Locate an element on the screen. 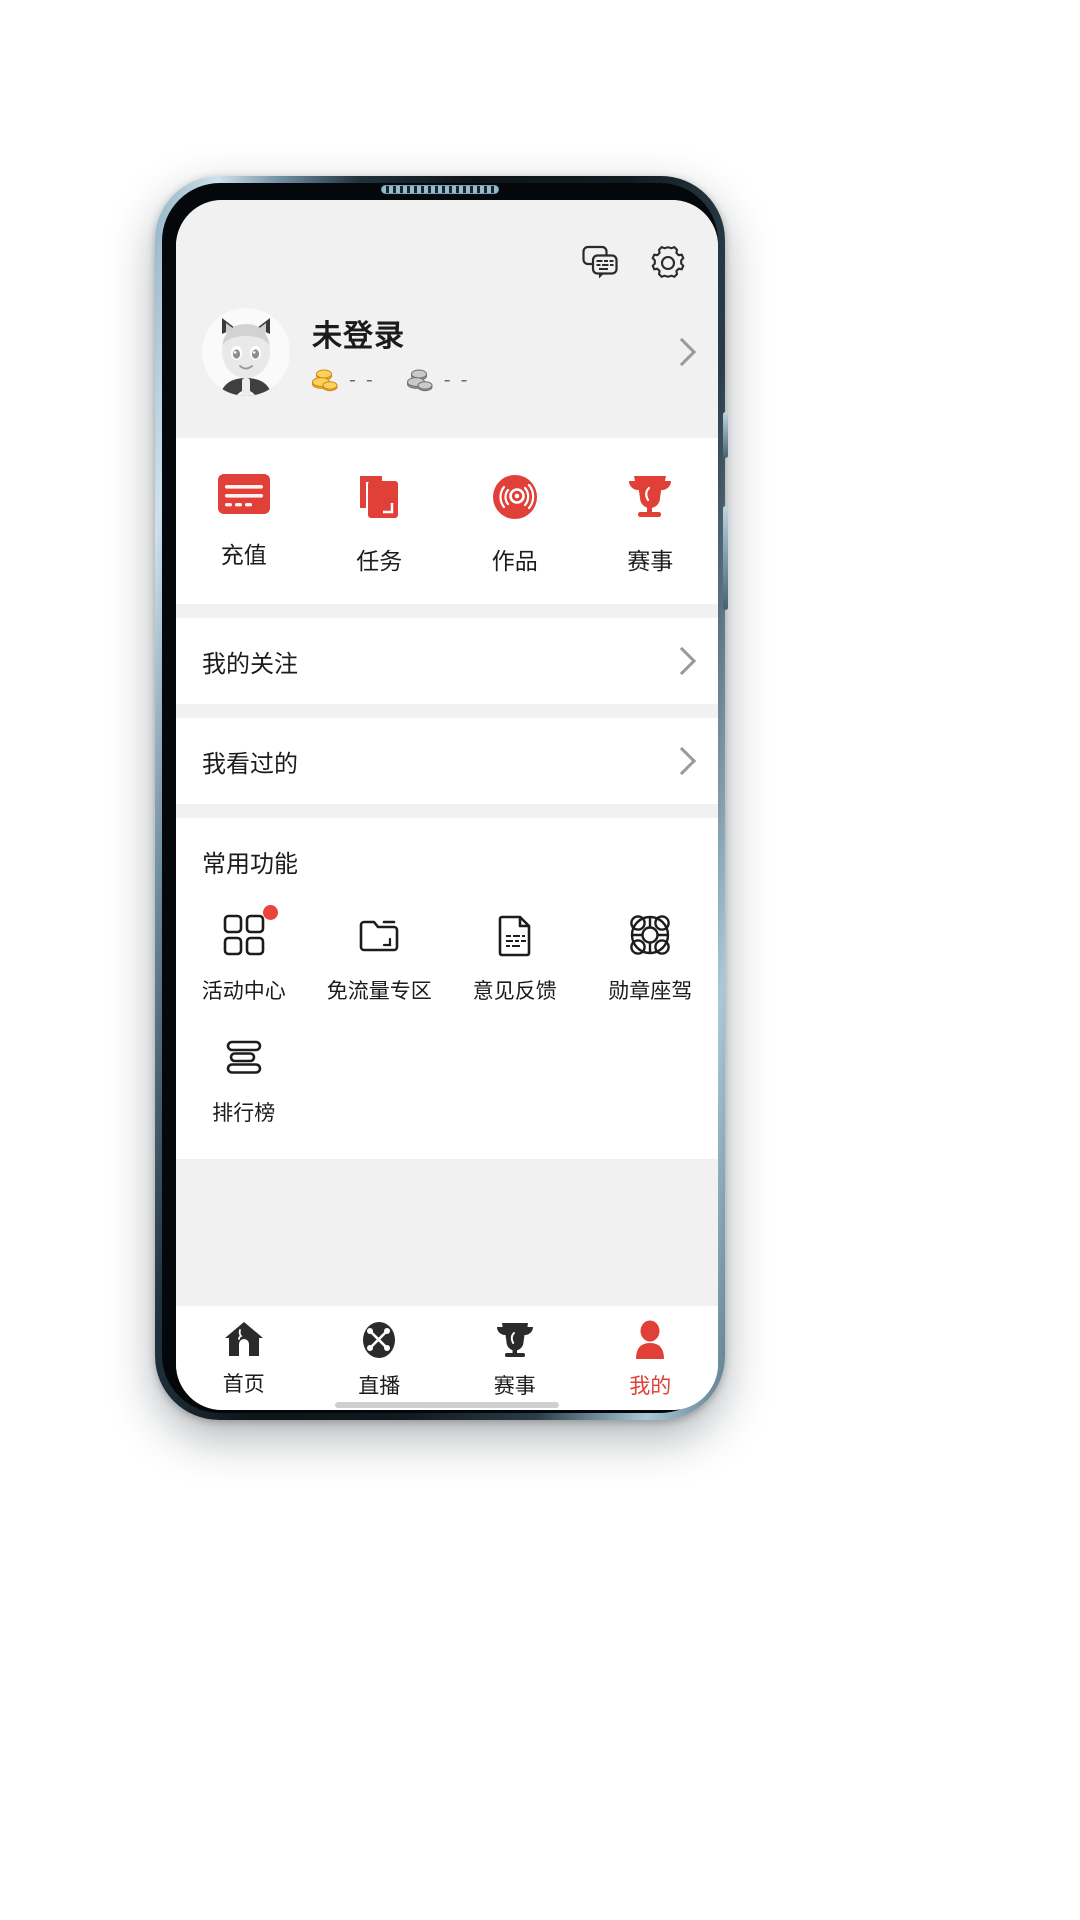  live-broadcast-icon is located at coordinates (379, 1340).